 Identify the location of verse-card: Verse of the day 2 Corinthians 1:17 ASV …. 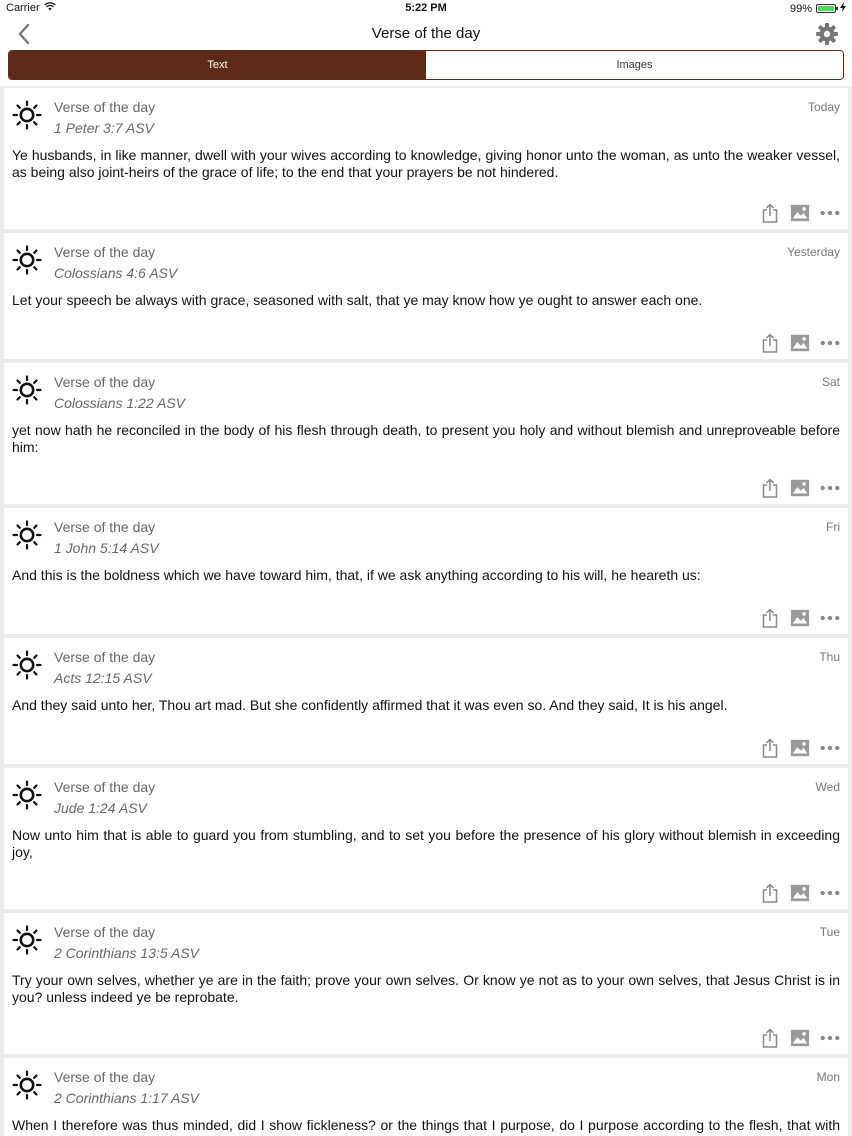
(426, 1097).